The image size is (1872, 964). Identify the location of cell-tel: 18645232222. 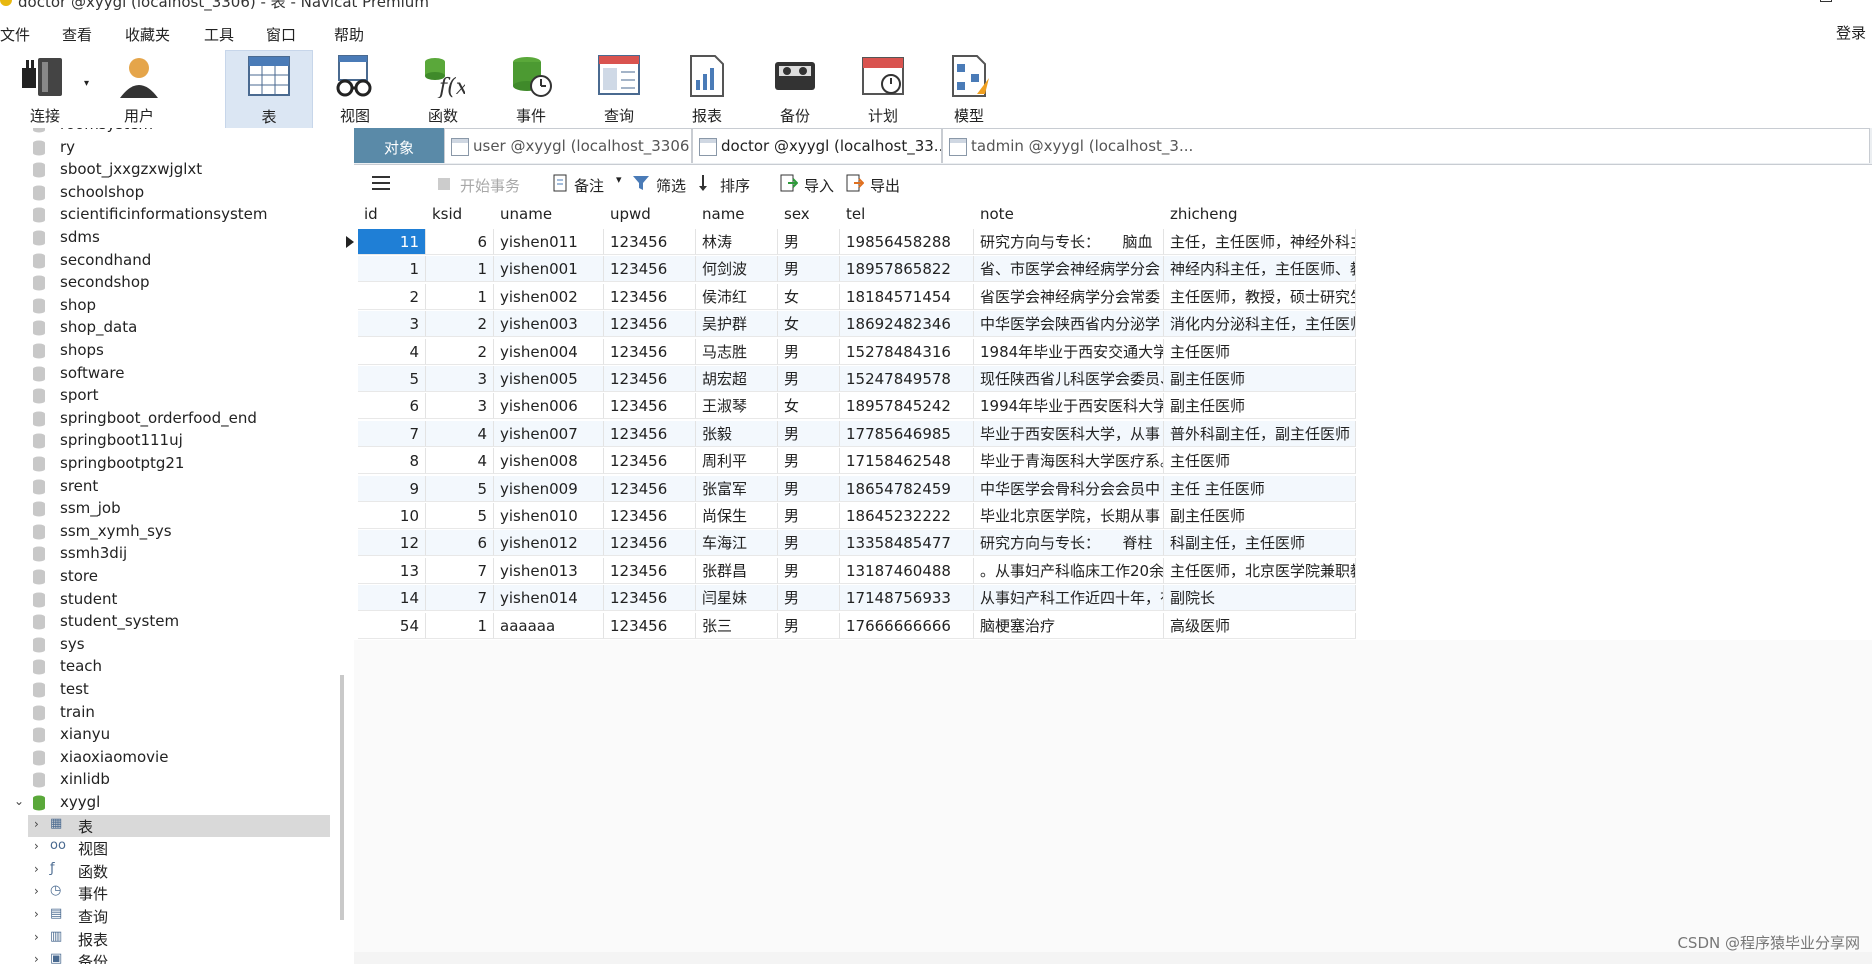
(907, 516).